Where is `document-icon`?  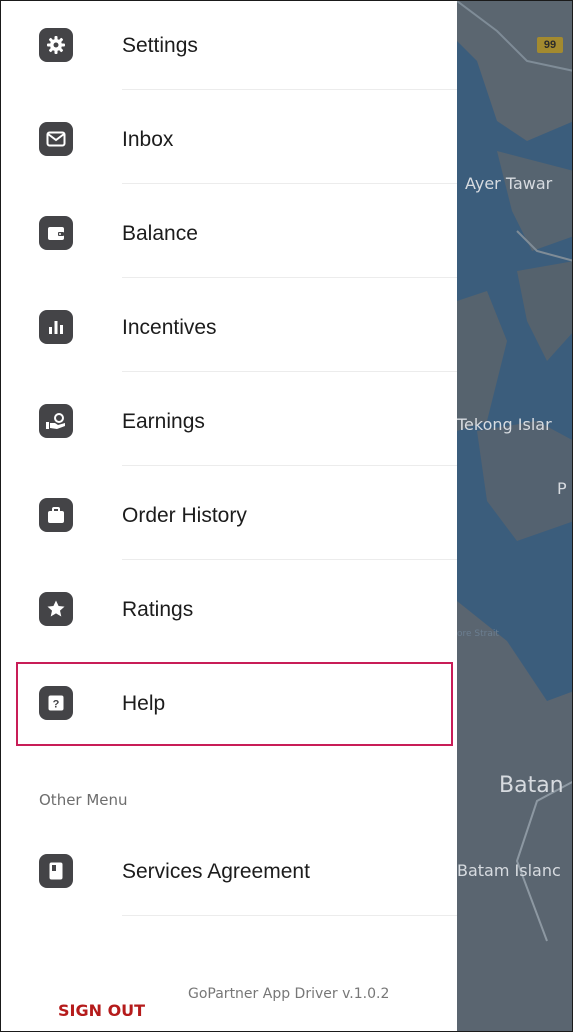
document-icon is located at coordinates (56, 871).